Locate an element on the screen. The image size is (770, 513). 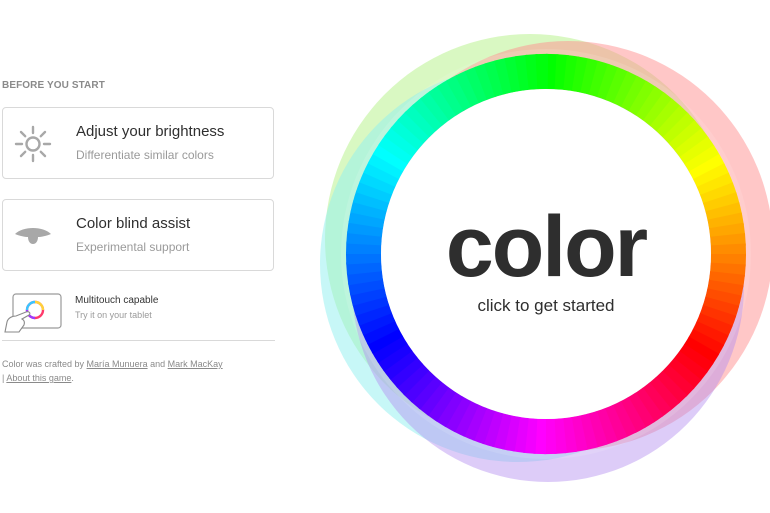
multitouch-info: Multitouch capable Try it on your tablet is located at coordinates (138, 315).